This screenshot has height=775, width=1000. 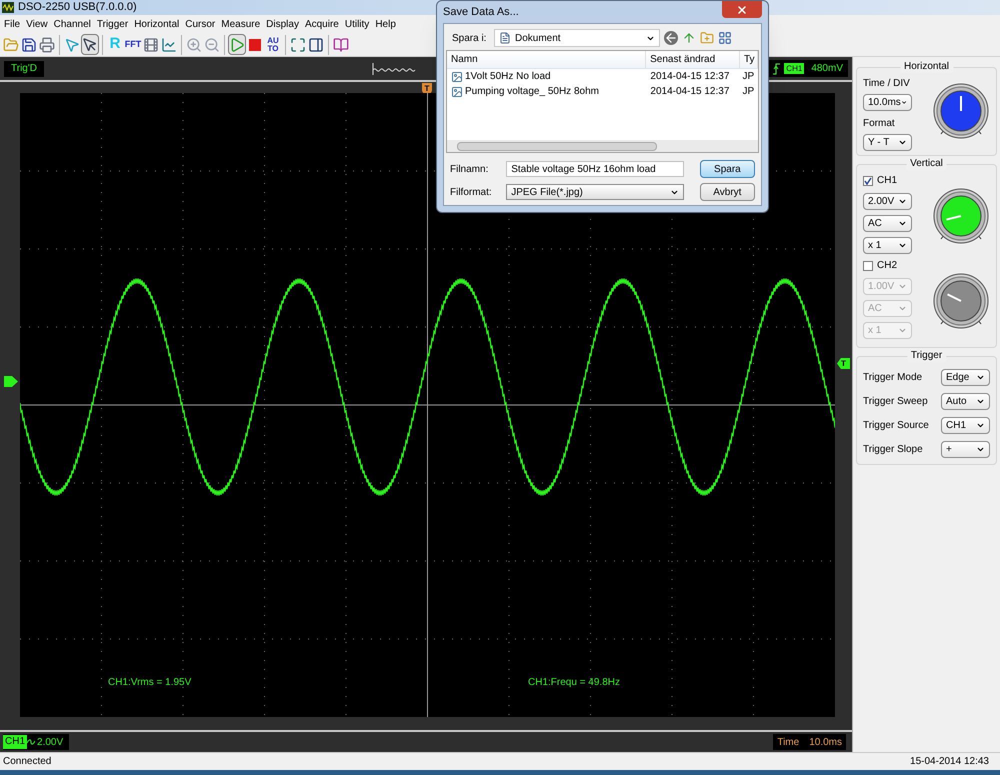 What do you see at coordinates (879, 124) in the screenshot?
I see `field-label: Format` at bounding box center [879, 124].